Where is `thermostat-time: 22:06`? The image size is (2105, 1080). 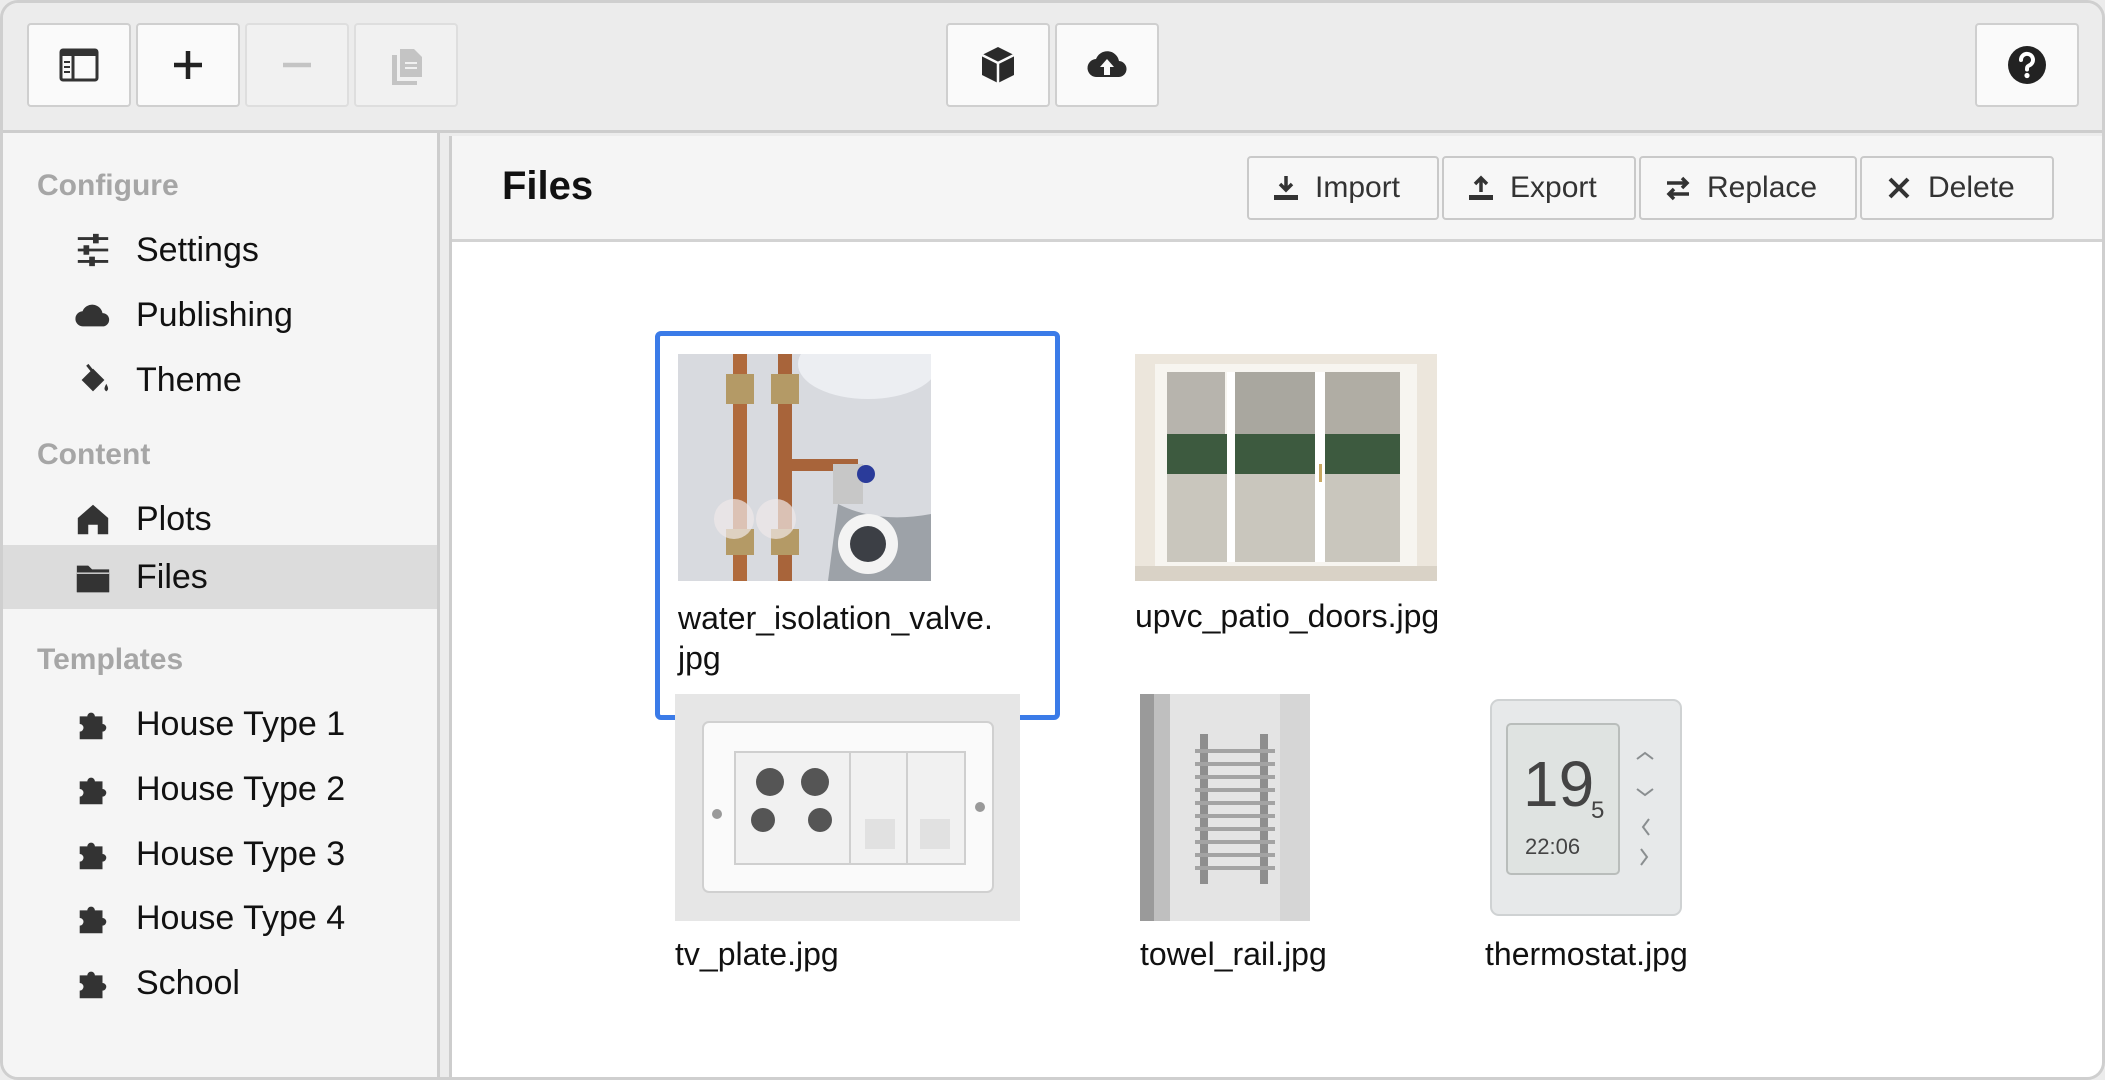 thermostat-time: 22:06 is located at coordinates (1552, 846).